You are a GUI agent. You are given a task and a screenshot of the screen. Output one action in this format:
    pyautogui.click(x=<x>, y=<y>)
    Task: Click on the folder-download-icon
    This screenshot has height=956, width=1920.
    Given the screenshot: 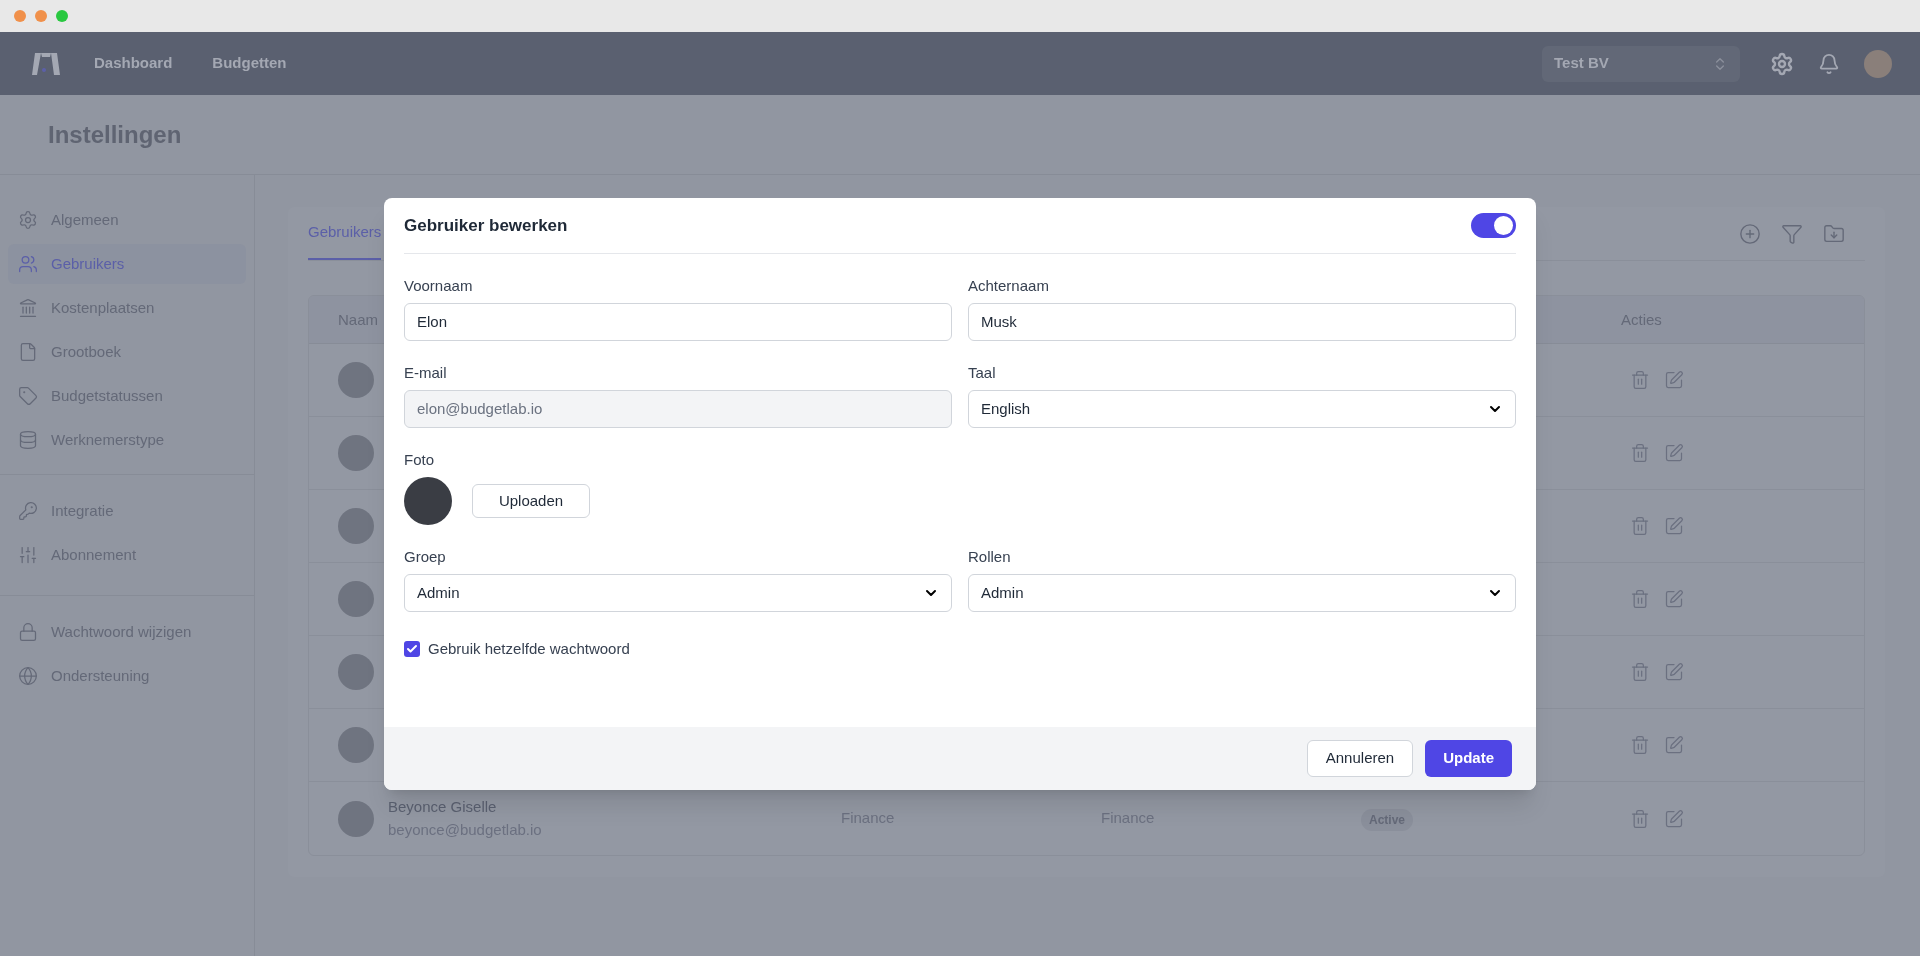 What is the action you would take?
    pyautogui.click(x=1834, y=233)
    